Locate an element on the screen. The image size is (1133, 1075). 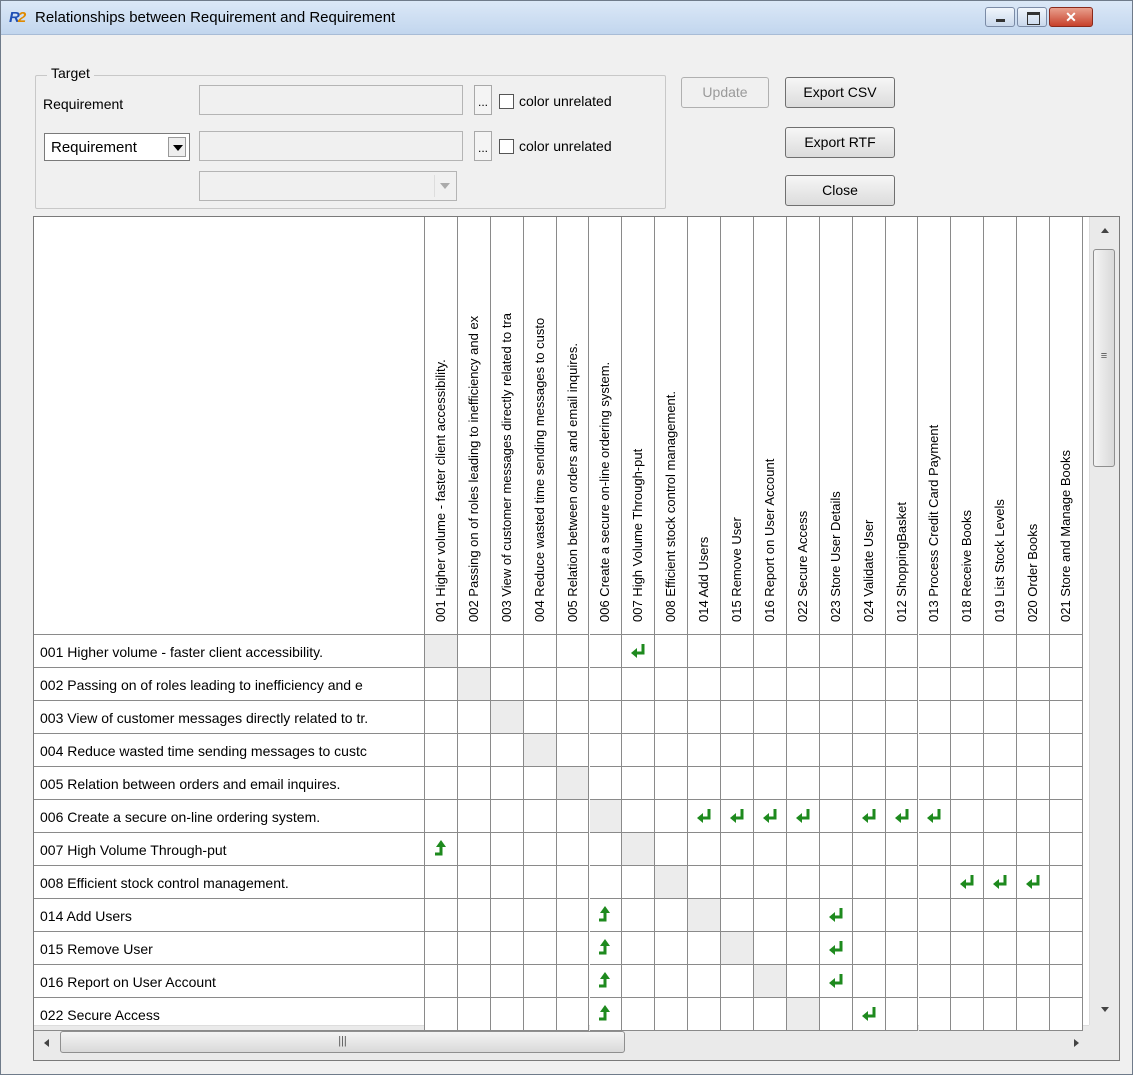
matrix-column-header: 012 ShoppingBasket is located at coordinates (902, 426).